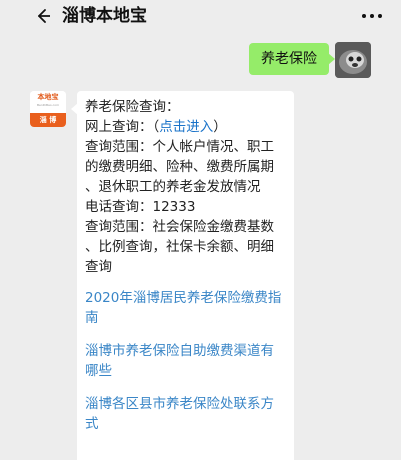 Image resolution: width=401 pixels, height=460 pixels. What do you see at coordinates (186, 414) in the screenshot?
I see `article-link-2: 淄博各区县市养老保险处联系方 式` at bounding box center [186, 414].